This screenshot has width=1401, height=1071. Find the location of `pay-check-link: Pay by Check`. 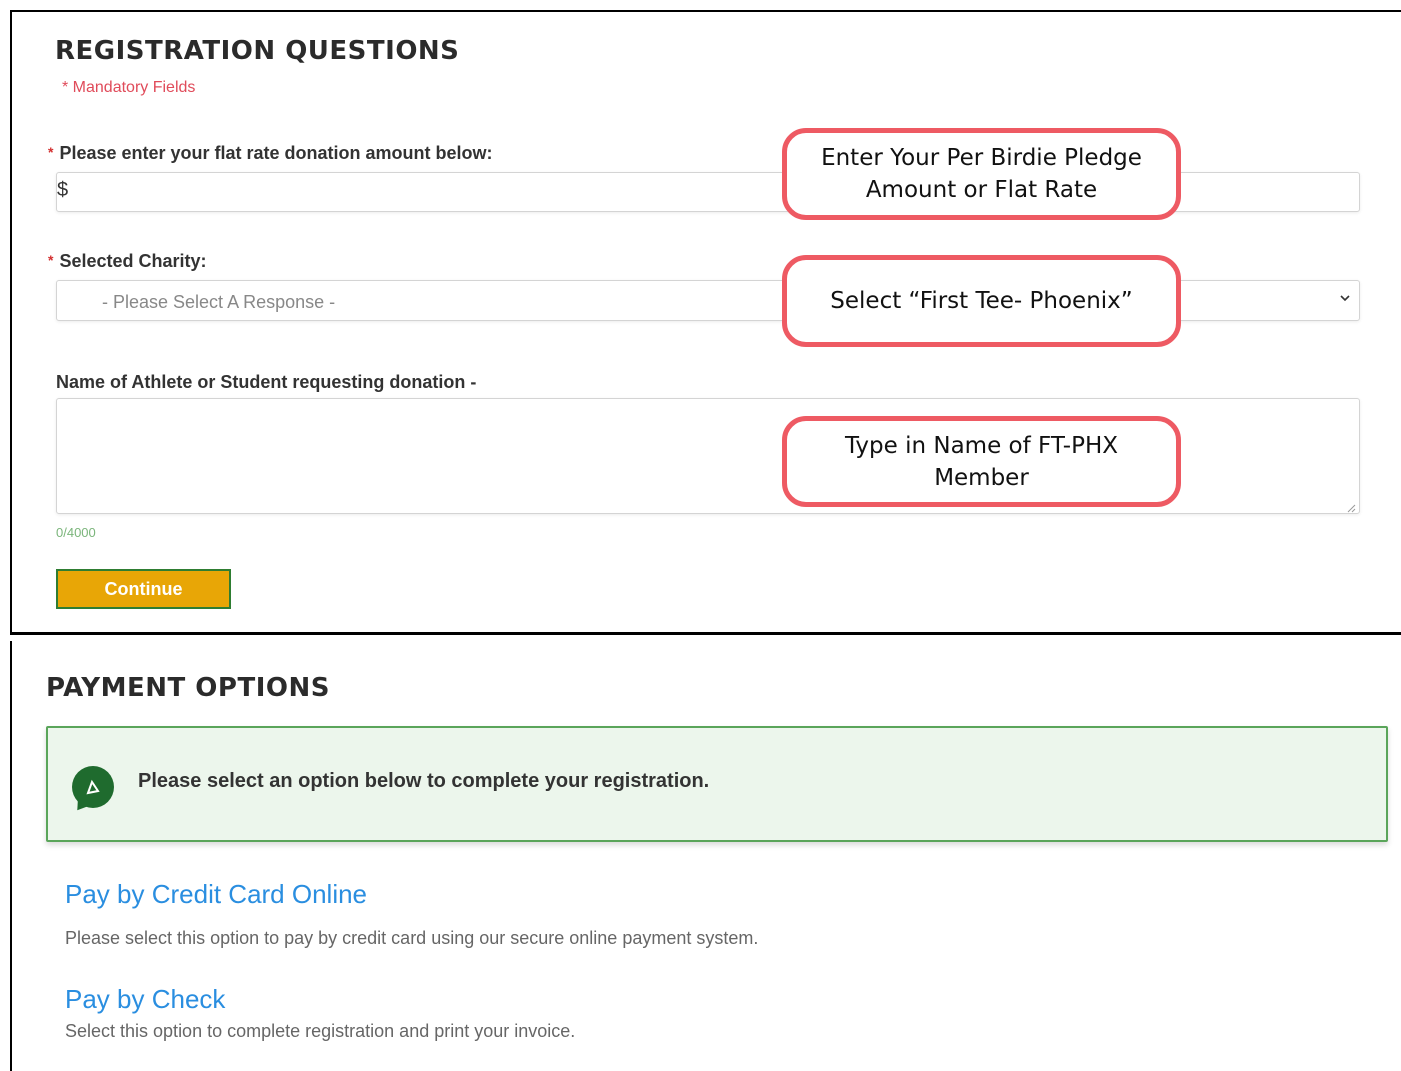

pay-check-link: Pay by Check is located at coordinates (145, 999).